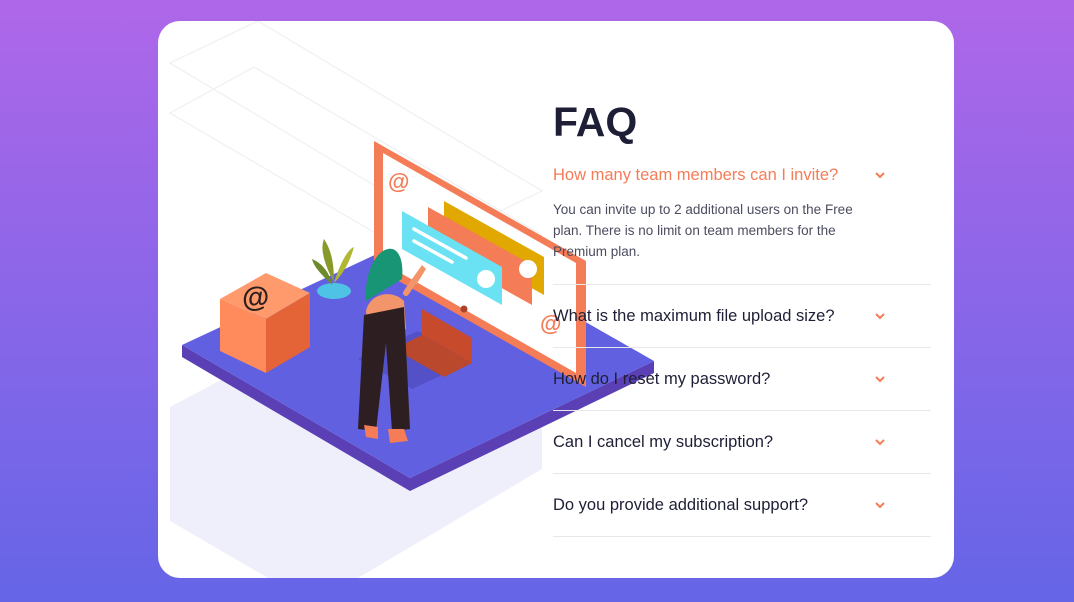  I want to click on faq-question-text: What is the maximum file upload size?, so click(694, 315).